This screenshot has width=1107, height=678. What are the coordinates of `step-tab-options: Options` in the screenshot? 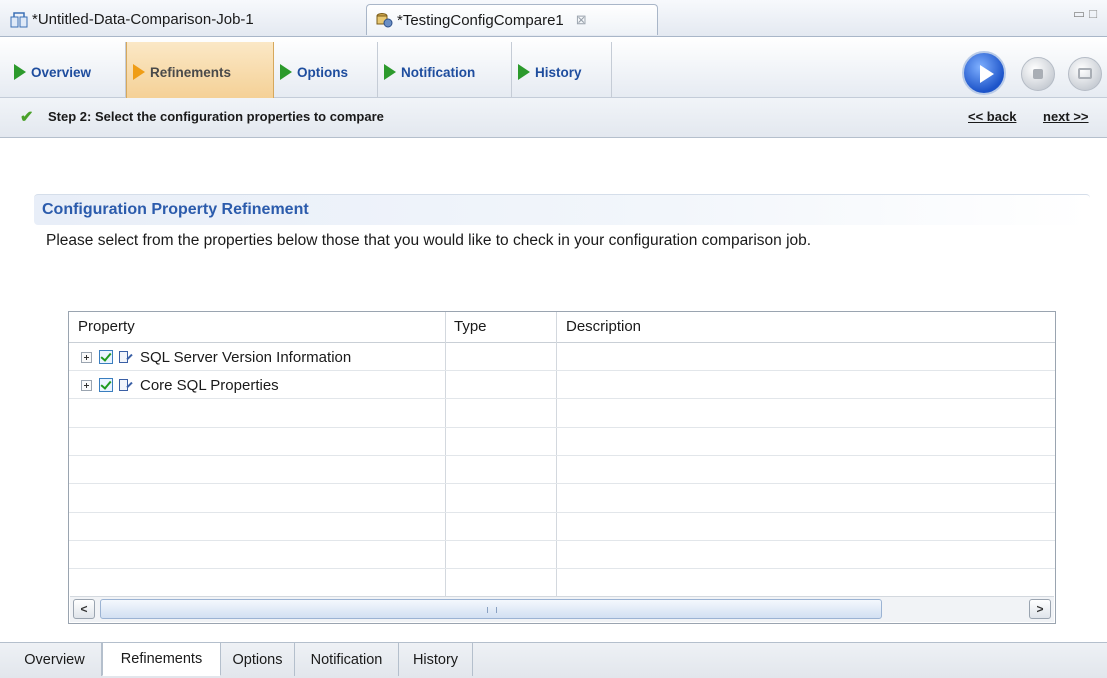 It's located at (326, 72).